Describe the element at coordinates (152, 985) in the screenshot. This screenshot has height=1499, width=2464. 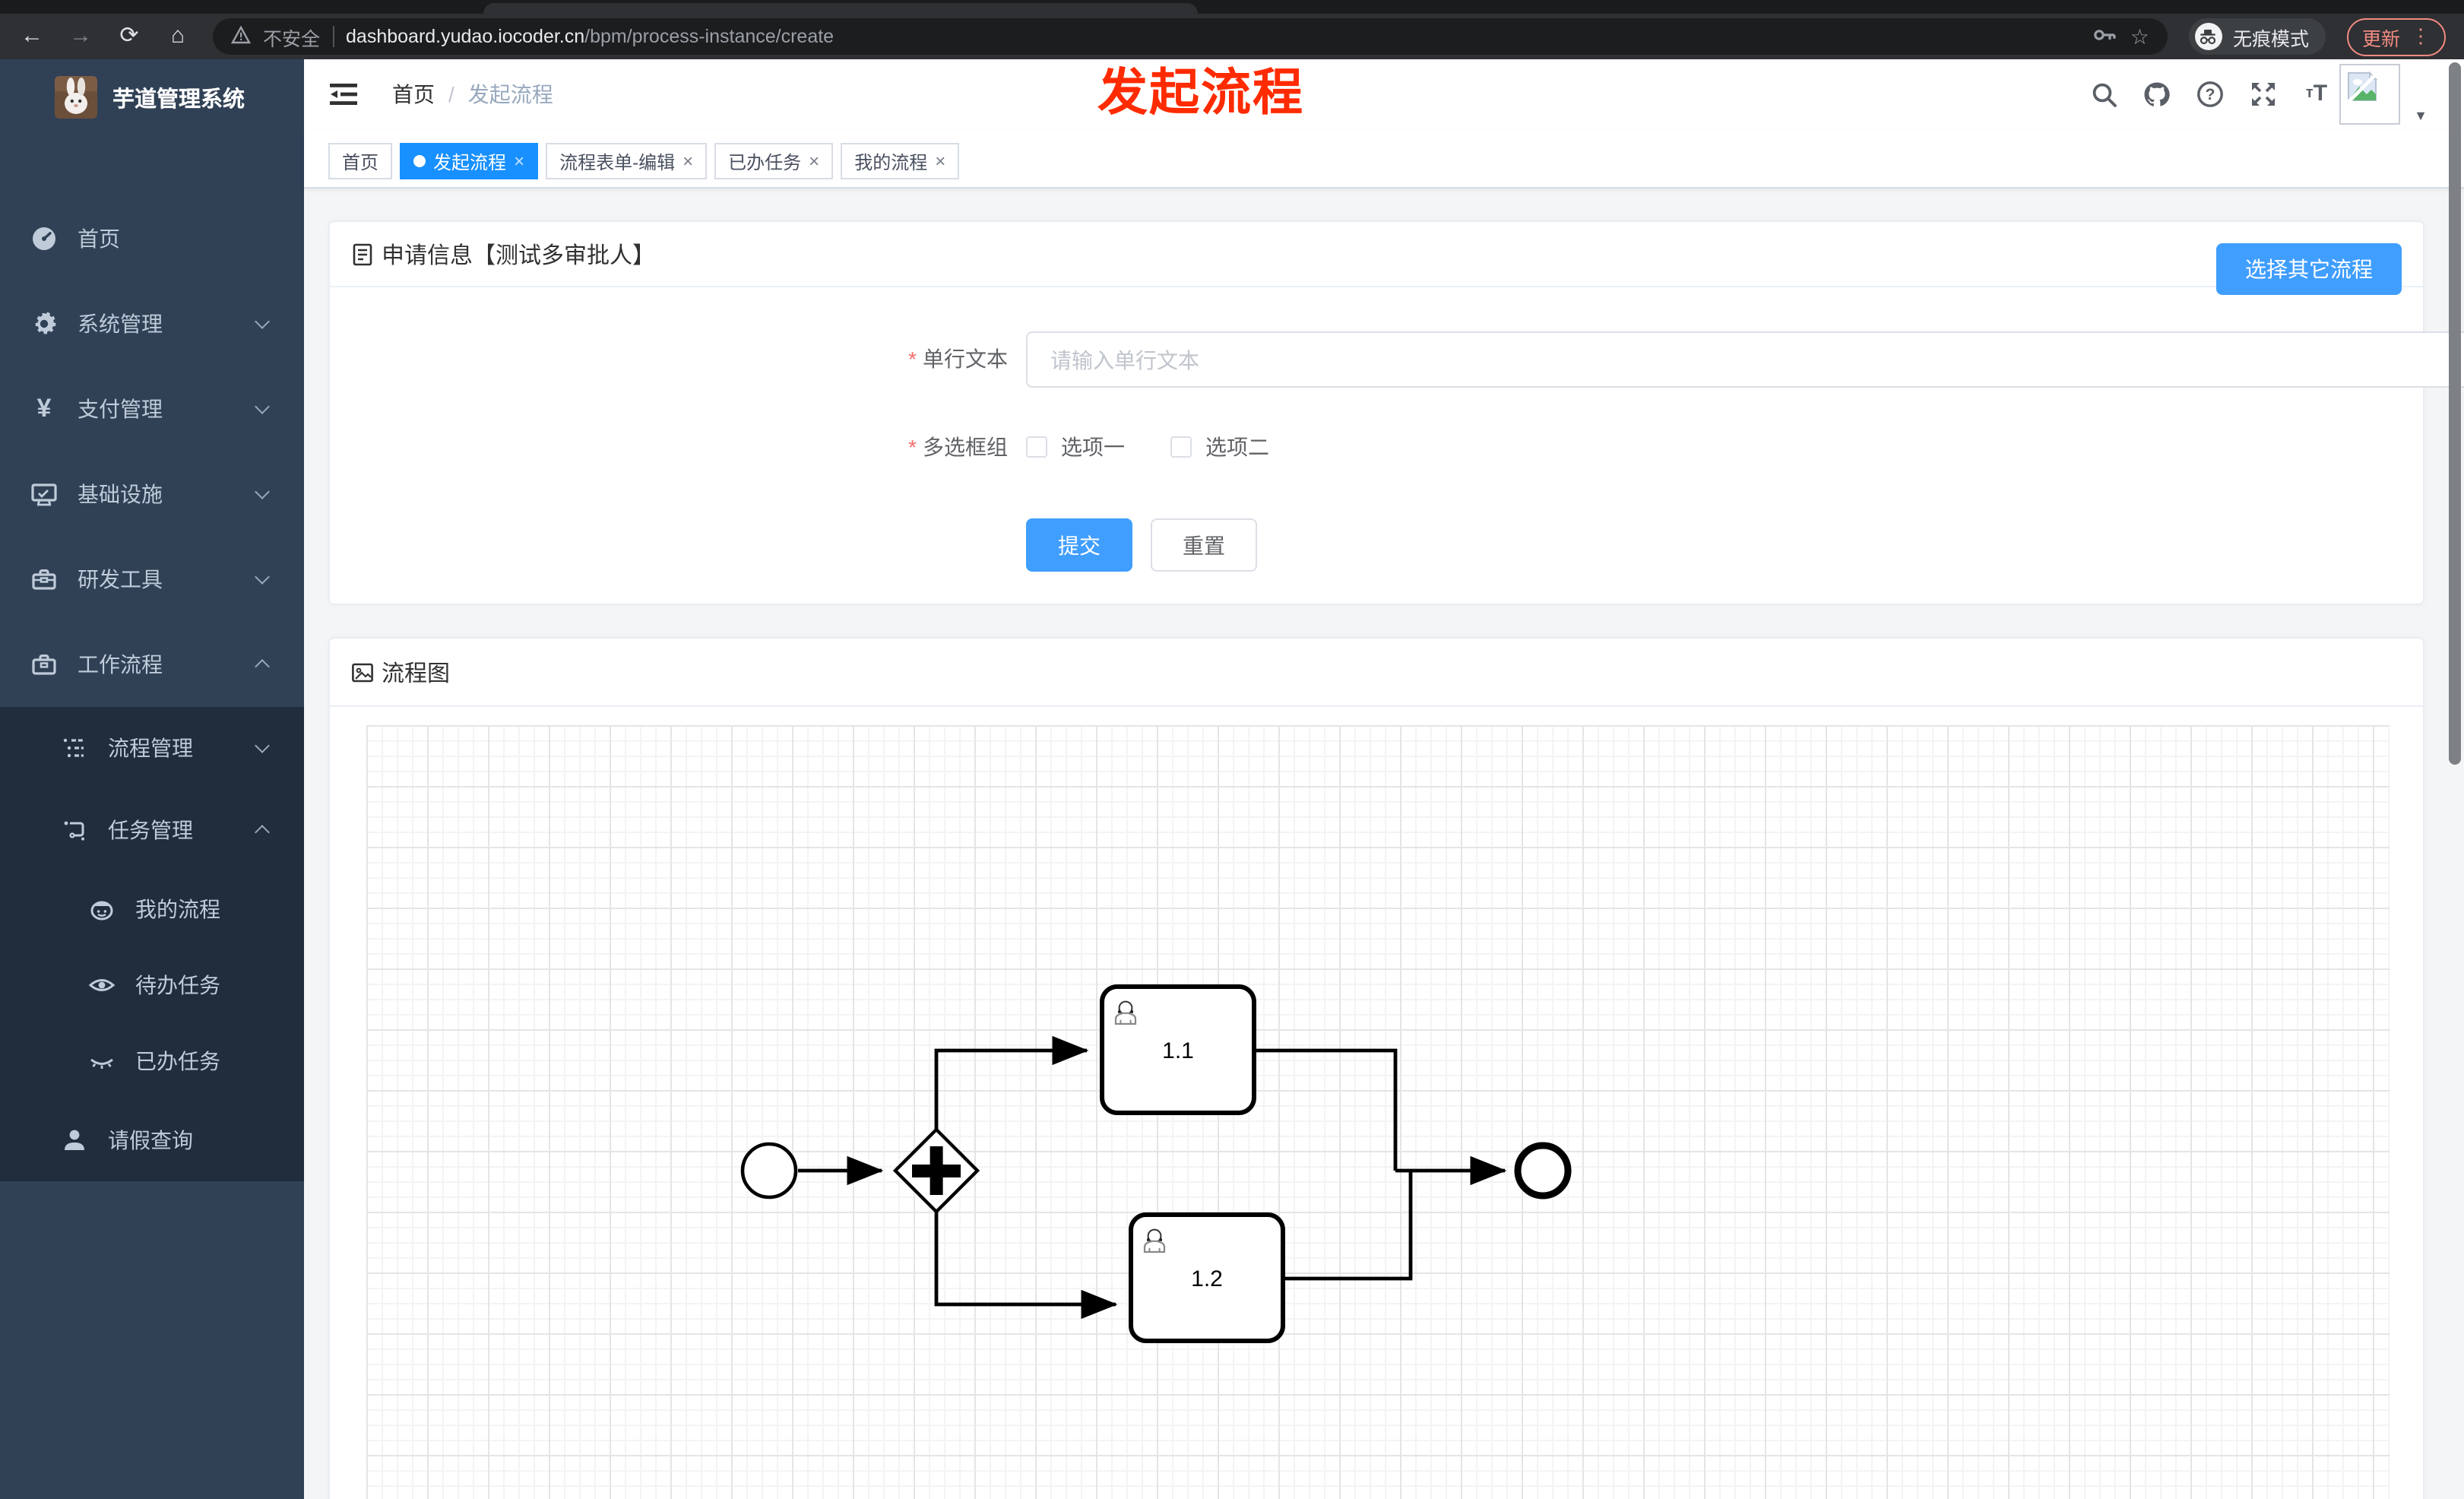
I see `sidebar-item-todo-tasks: 待办任务` at that location.